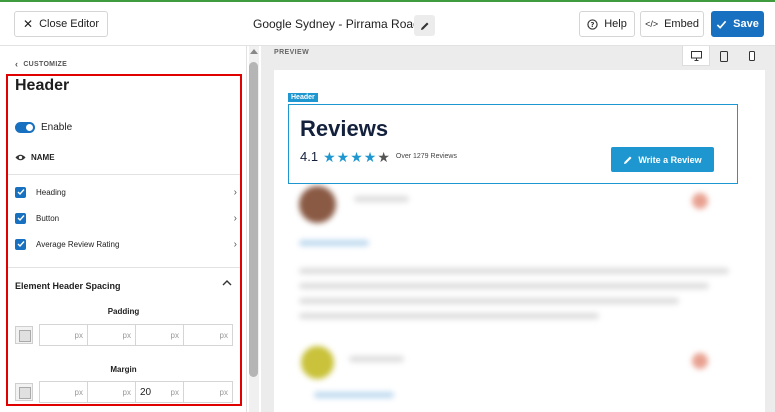  I want to click on button-checkbox, so click(20, 218).